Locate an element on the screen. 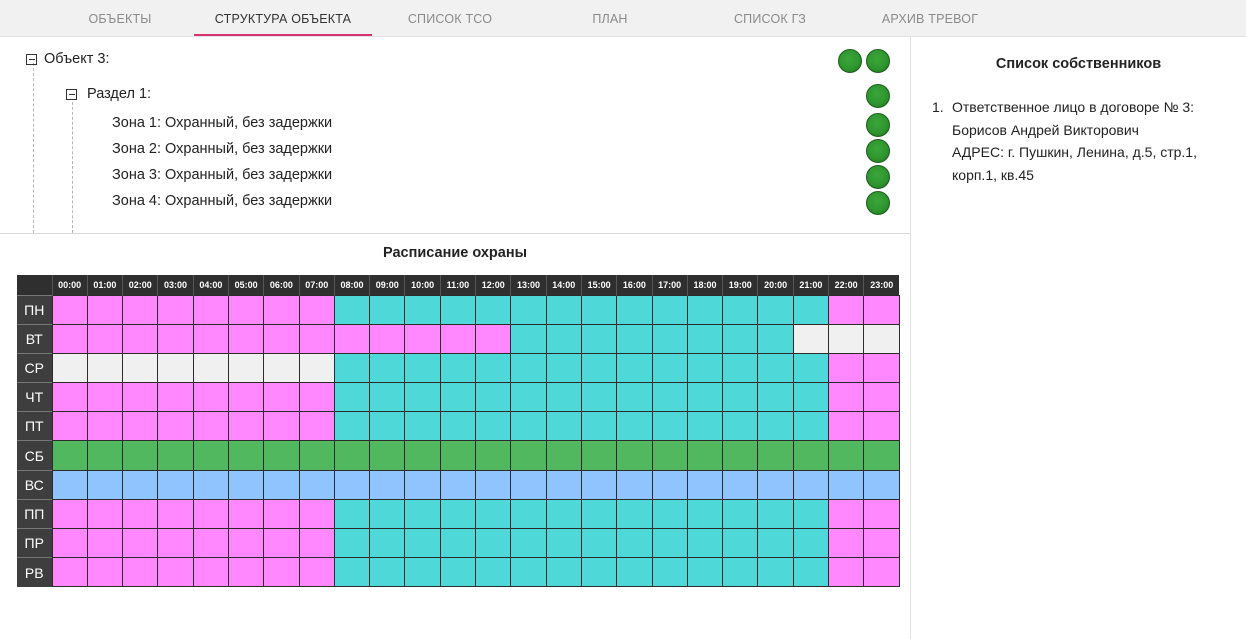 The width and height of the screenshot is (1246, 639). tree-zone-label: Зона 2: Охранный, без задержки is located at coordinates (222, 149).